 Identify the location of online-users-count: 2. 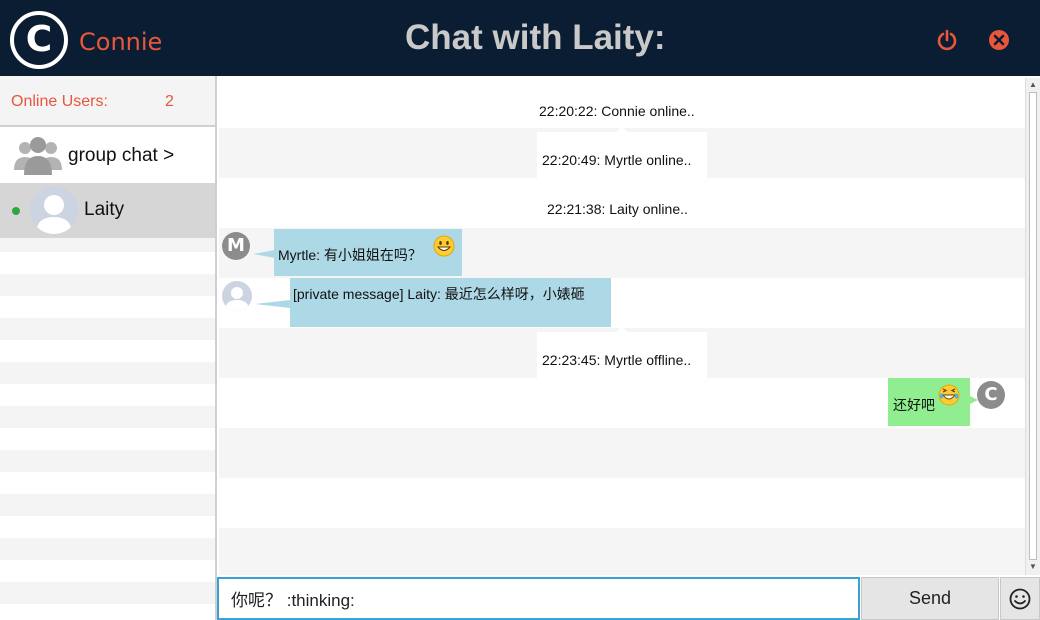
(169, 101).